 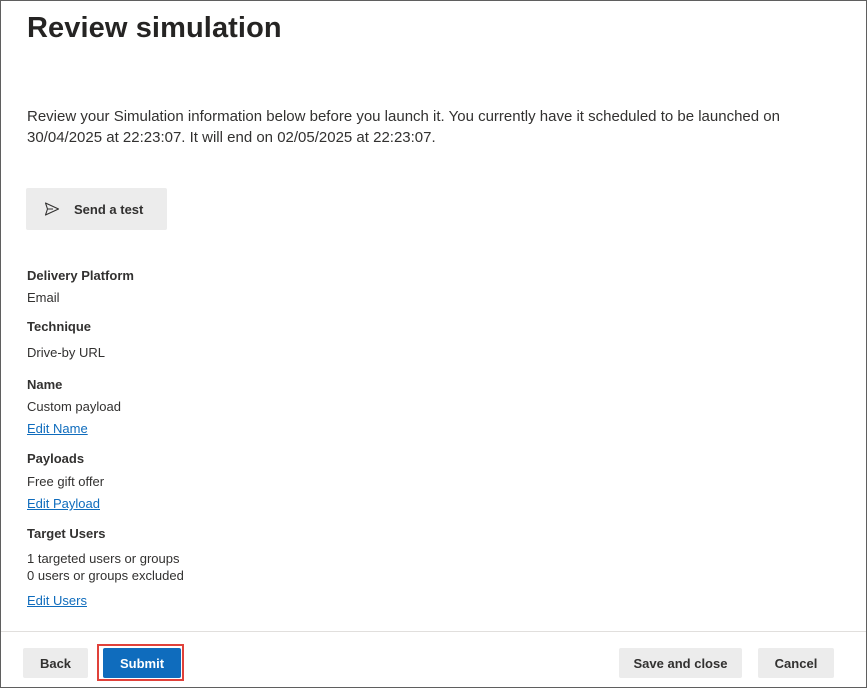 I want to click on name-value: Custom payload, so click(x=74, y=406).